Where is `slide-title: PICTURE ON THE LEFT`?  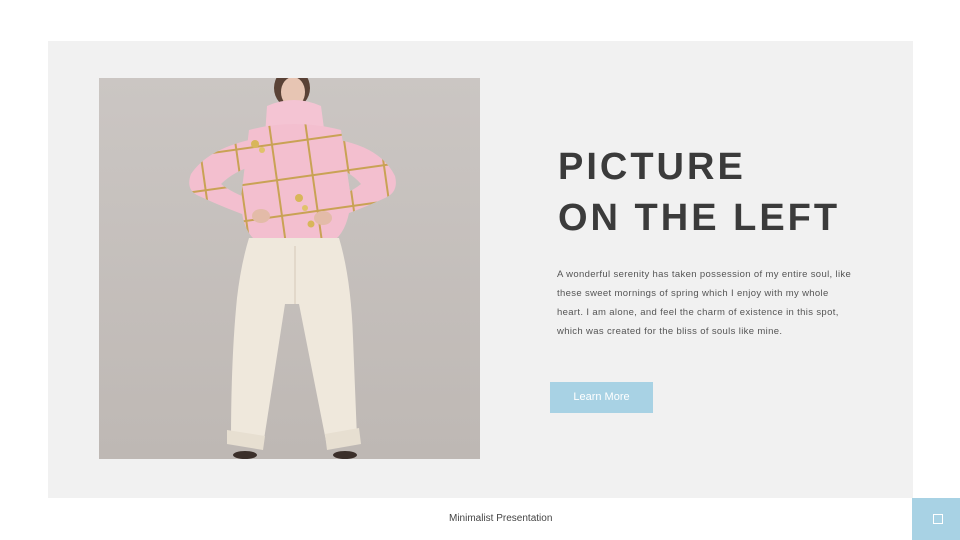
slide-title: PICTURE ON THE LEFT is located at coordinates (728, 193).